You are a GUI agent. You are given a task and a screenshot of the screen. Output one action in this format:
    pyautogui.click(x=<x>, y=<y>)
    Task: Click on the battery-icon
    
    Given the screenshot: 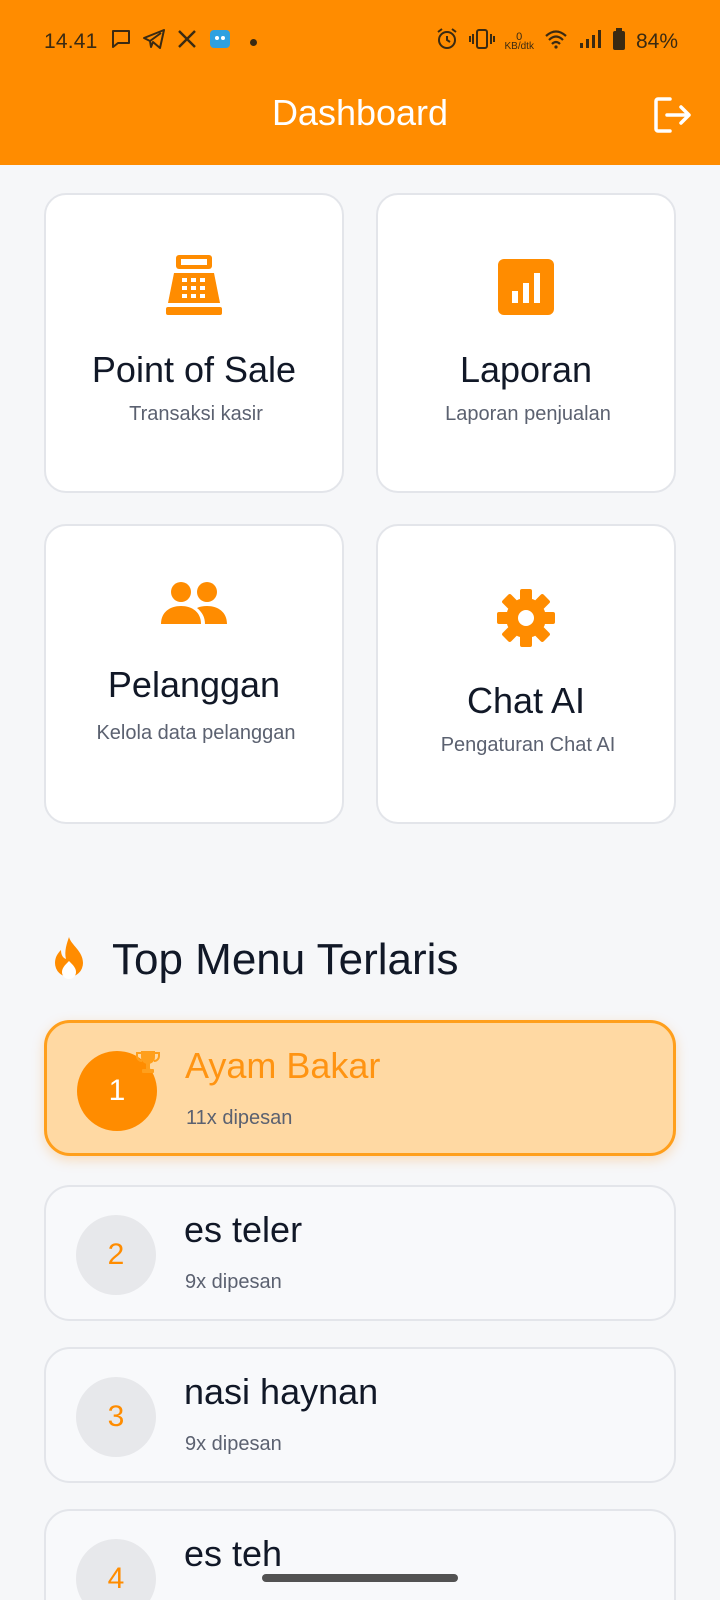 What is the action you would take?
    pyautogui.click(x=619, y=42)
    